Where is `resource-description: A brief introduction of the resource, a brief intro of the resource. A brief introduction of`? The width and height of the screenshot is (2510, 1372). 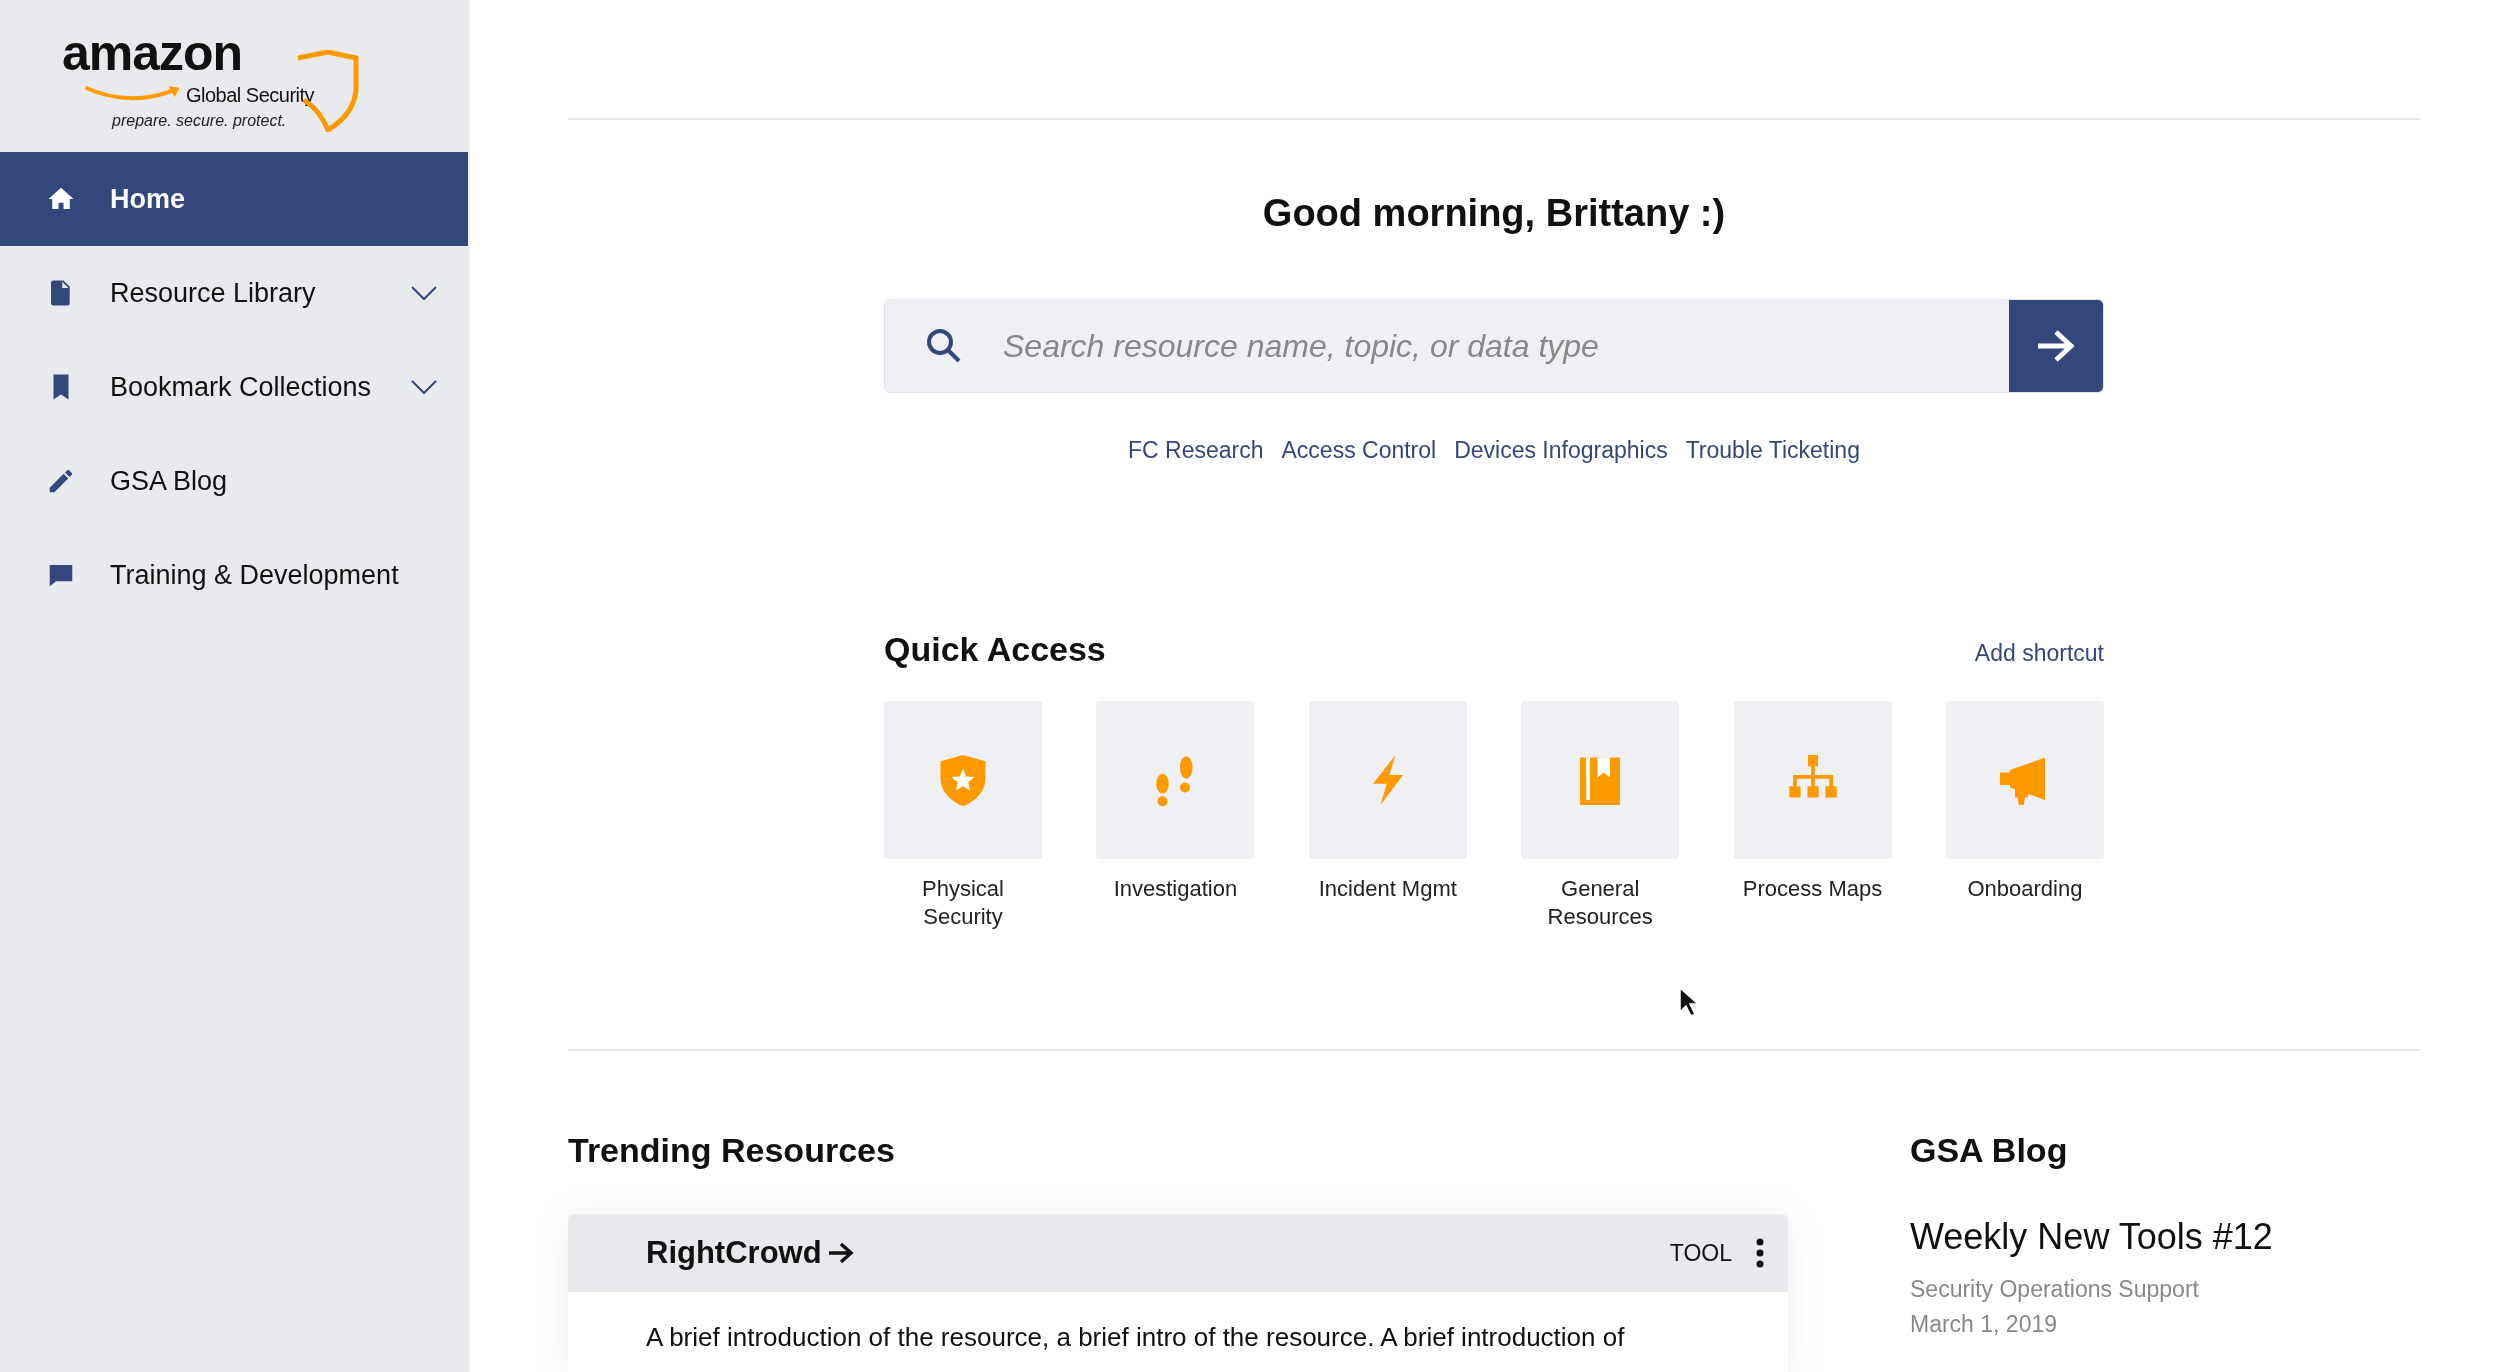
resource-description: A brief introduction of the resource, a brief intro of the resource. A brief introduction of is located at coordinates (1135, 1337).